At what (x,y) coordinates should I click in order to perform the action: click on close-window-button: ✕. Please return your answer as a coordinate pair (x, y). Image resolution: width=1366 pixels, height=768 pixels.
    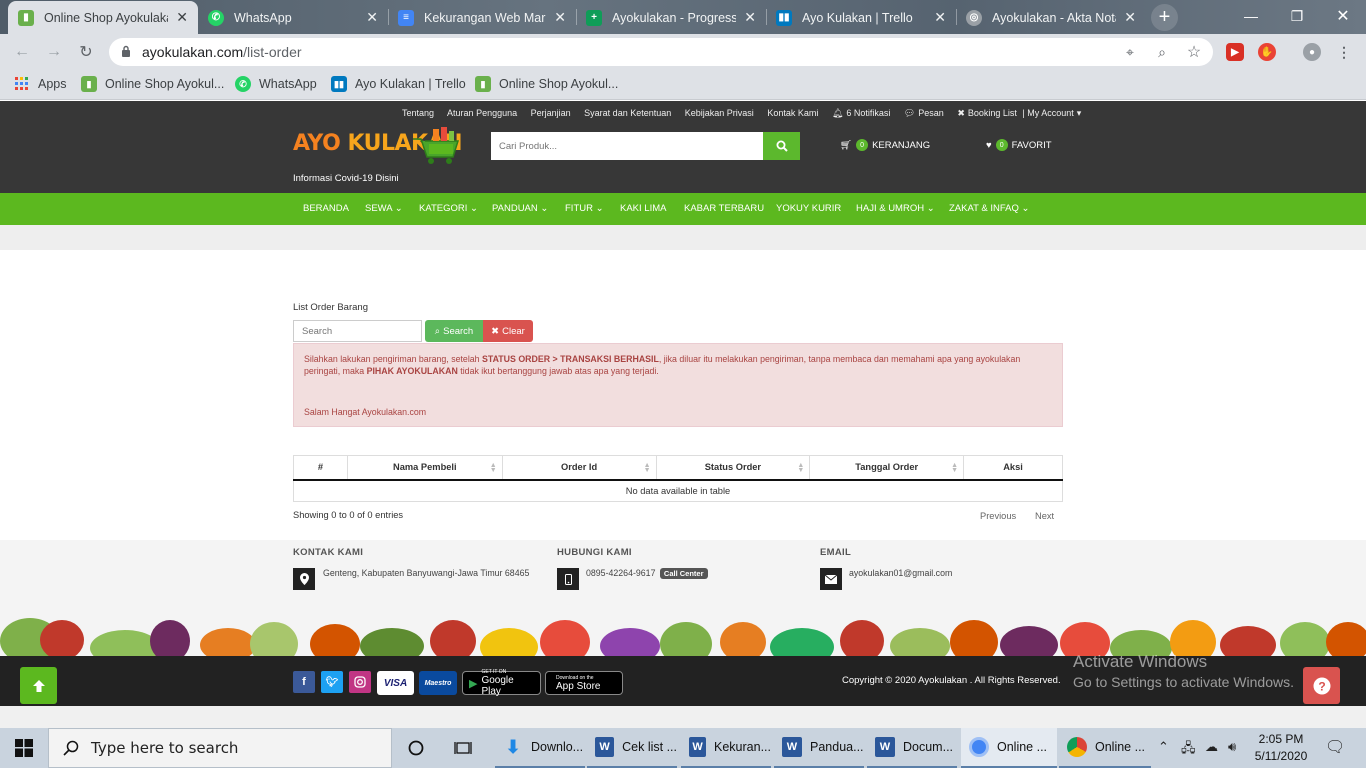
    Looking at the image, I should click on (1343, 16).